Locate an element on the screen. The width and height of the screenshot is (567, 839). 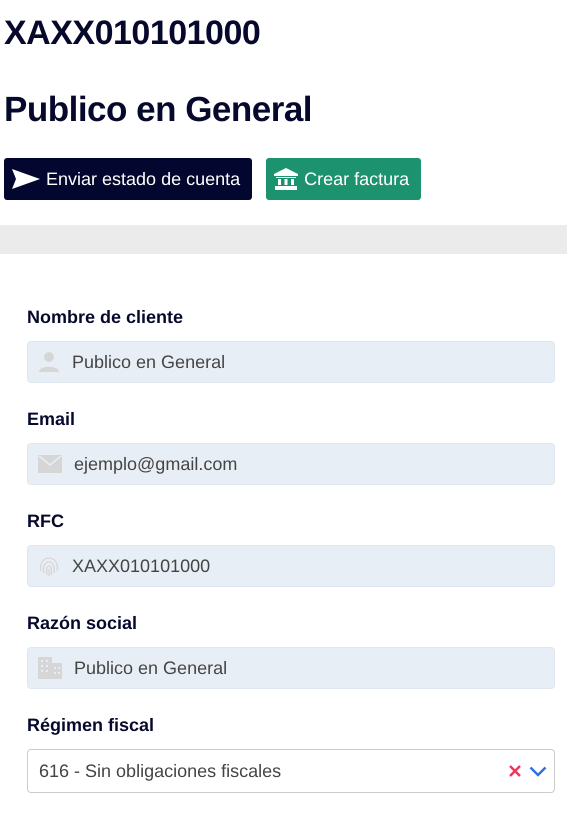
envelope-icon is located at coordinates (50, 464).